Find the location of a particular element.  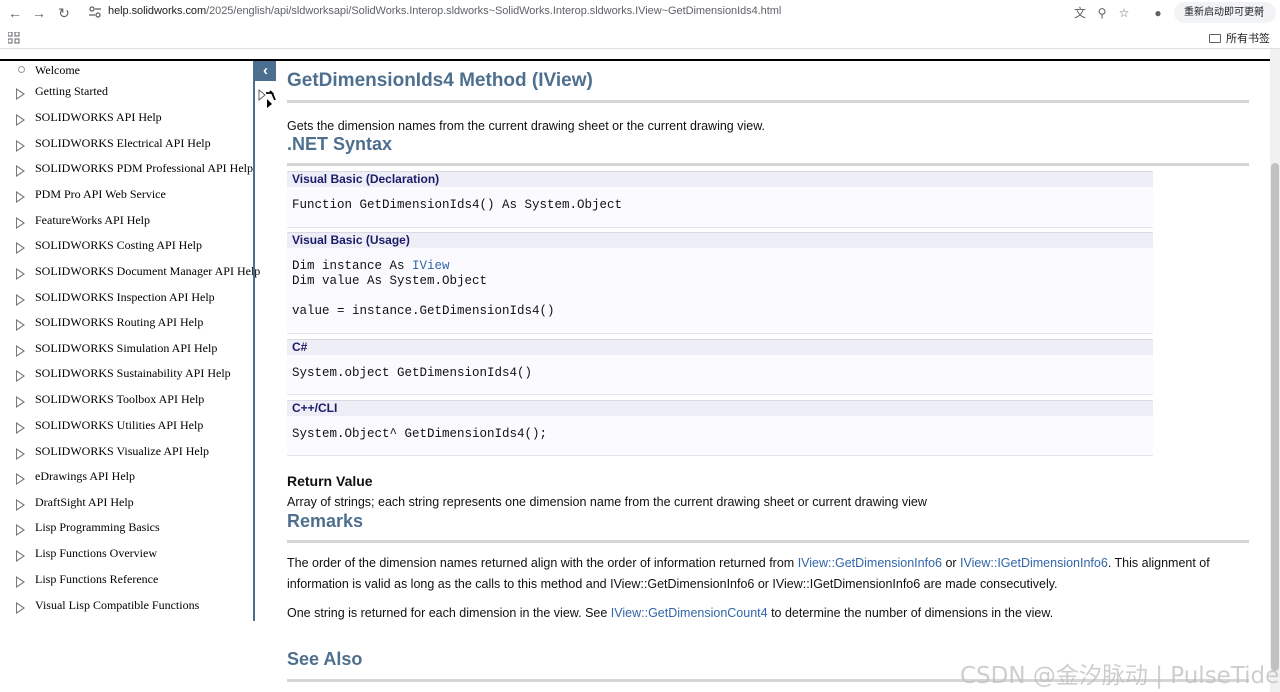

toc-item: SOLIDWORKS Inspection API Help is located at coordinates (133, 297).